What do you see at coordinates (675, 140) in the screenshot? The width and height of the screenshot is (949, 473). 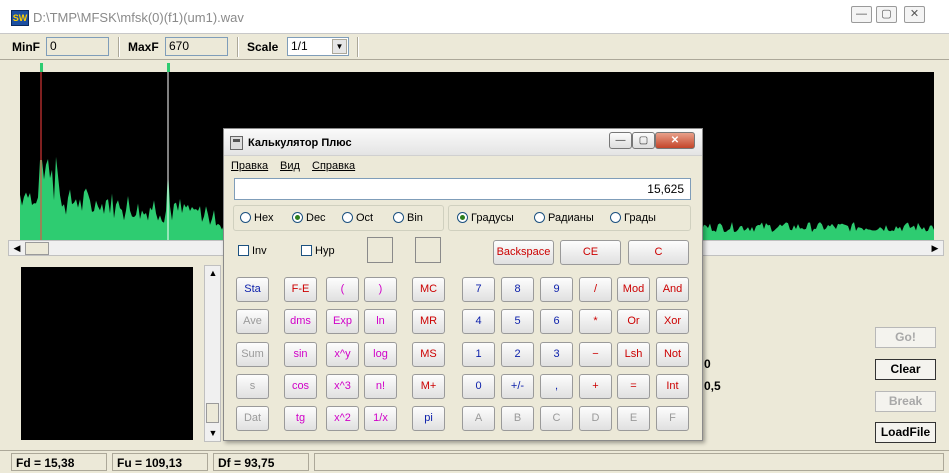 I see `calc-close-button: ✕` at bounding box center [675, 140].